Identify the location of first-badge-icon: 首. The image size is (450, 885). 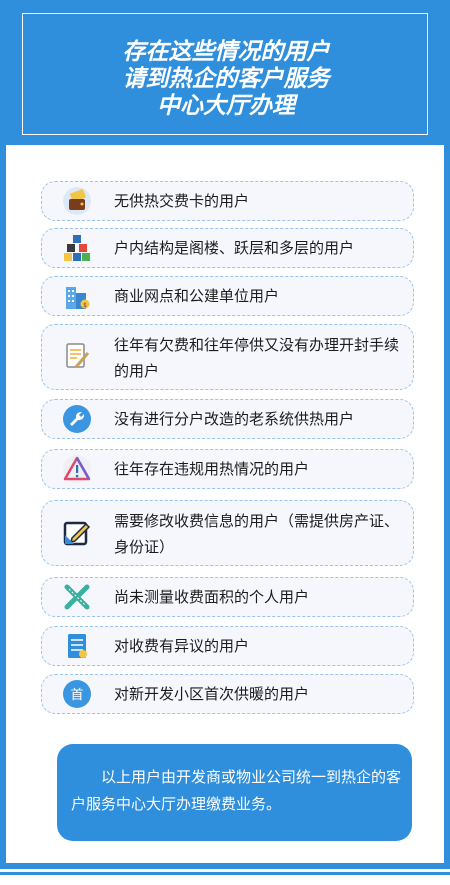
(77, 694).